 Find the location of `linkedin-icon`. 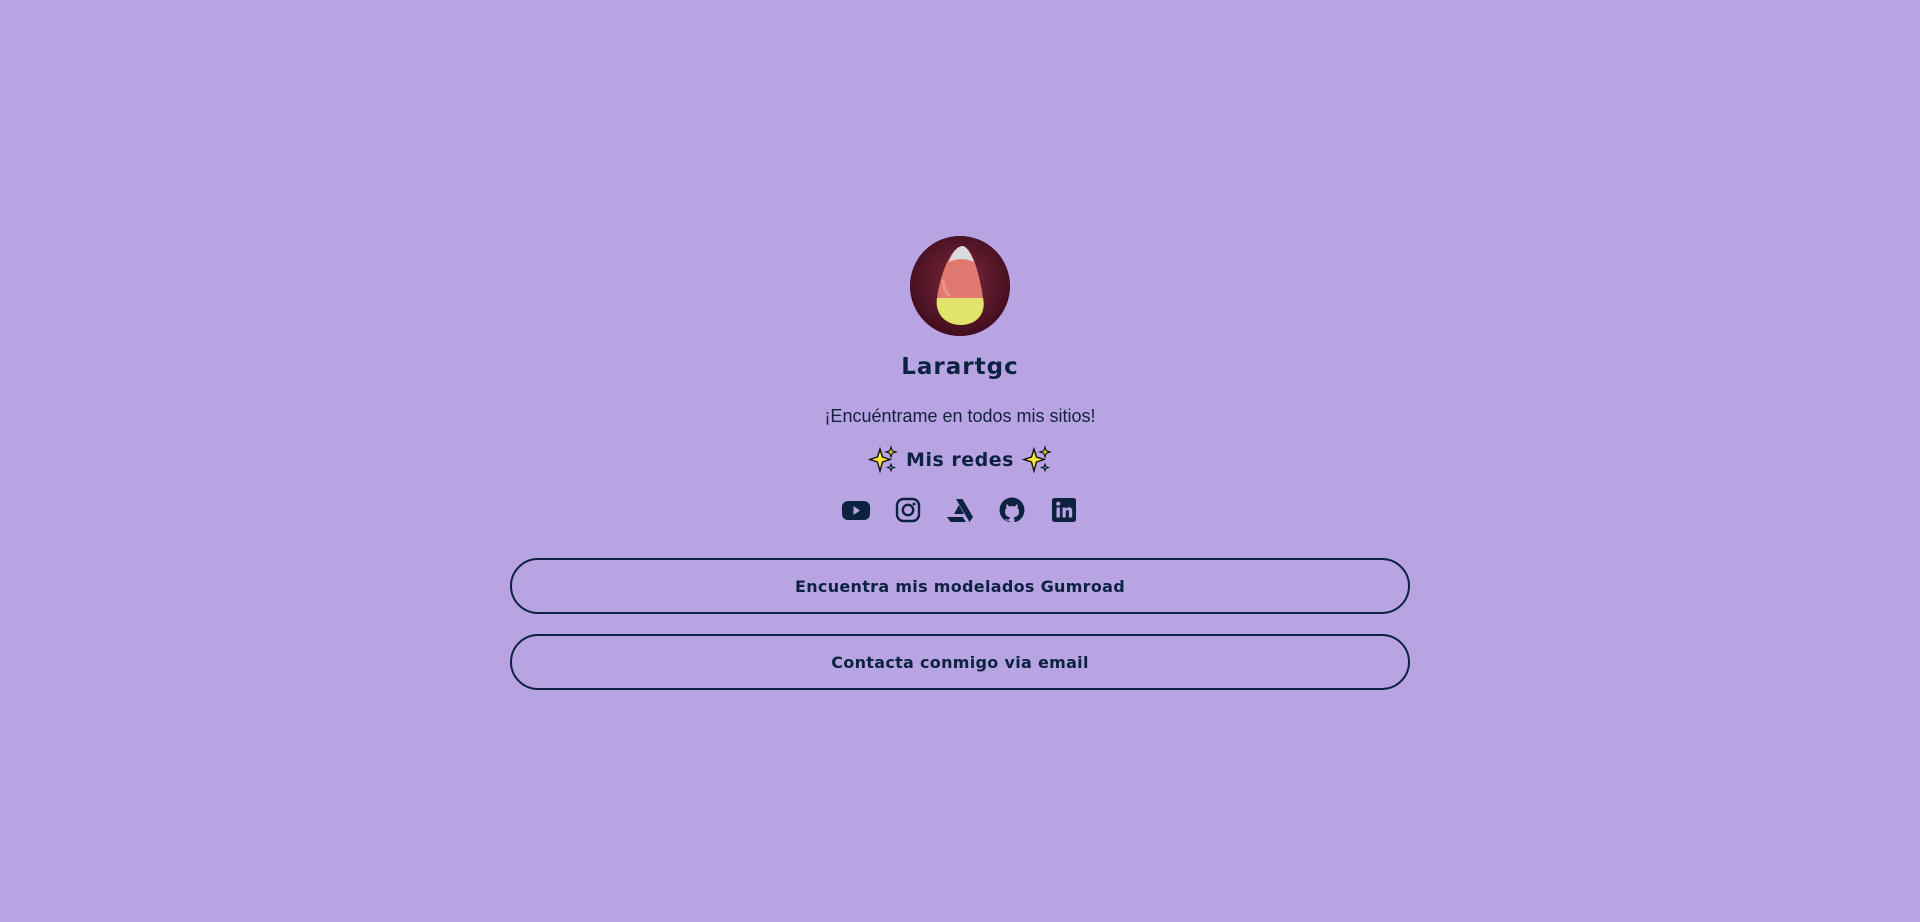

linkedin-icon is located at coordinates (1064, 510).